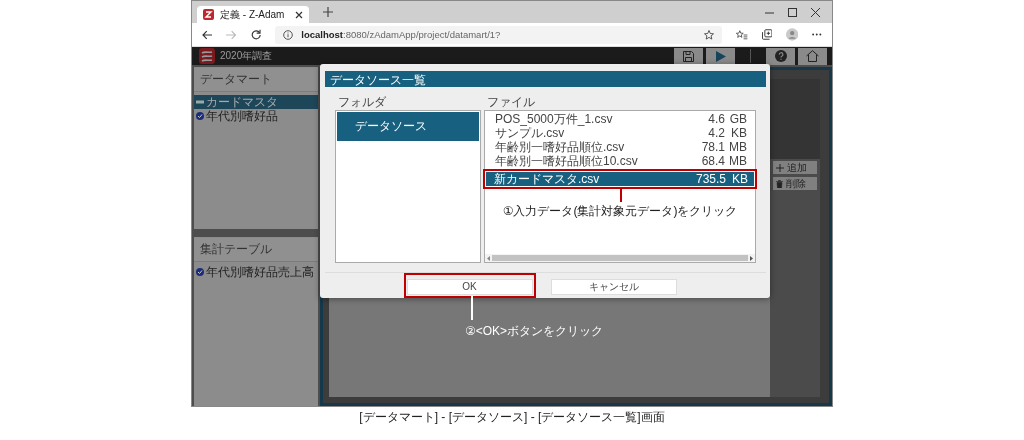  What do you see at coordinates (545, 79) in the screenshot?
I see `dialog-title: データソース一覧` at bounding box center [545, 79].